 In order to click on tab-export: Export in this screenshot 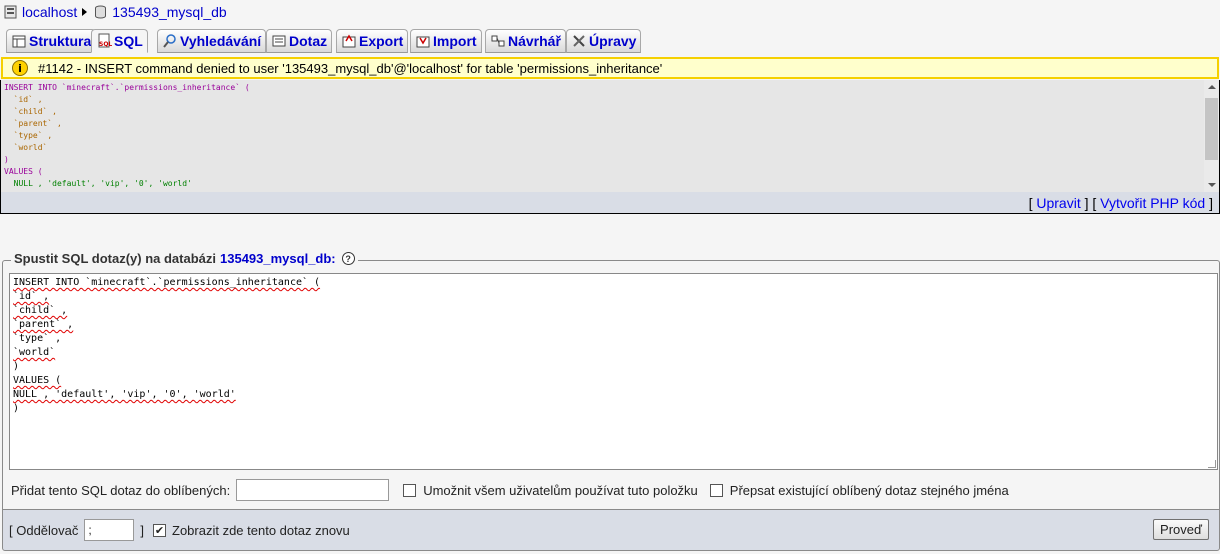, I will do `click(372, 41)`.